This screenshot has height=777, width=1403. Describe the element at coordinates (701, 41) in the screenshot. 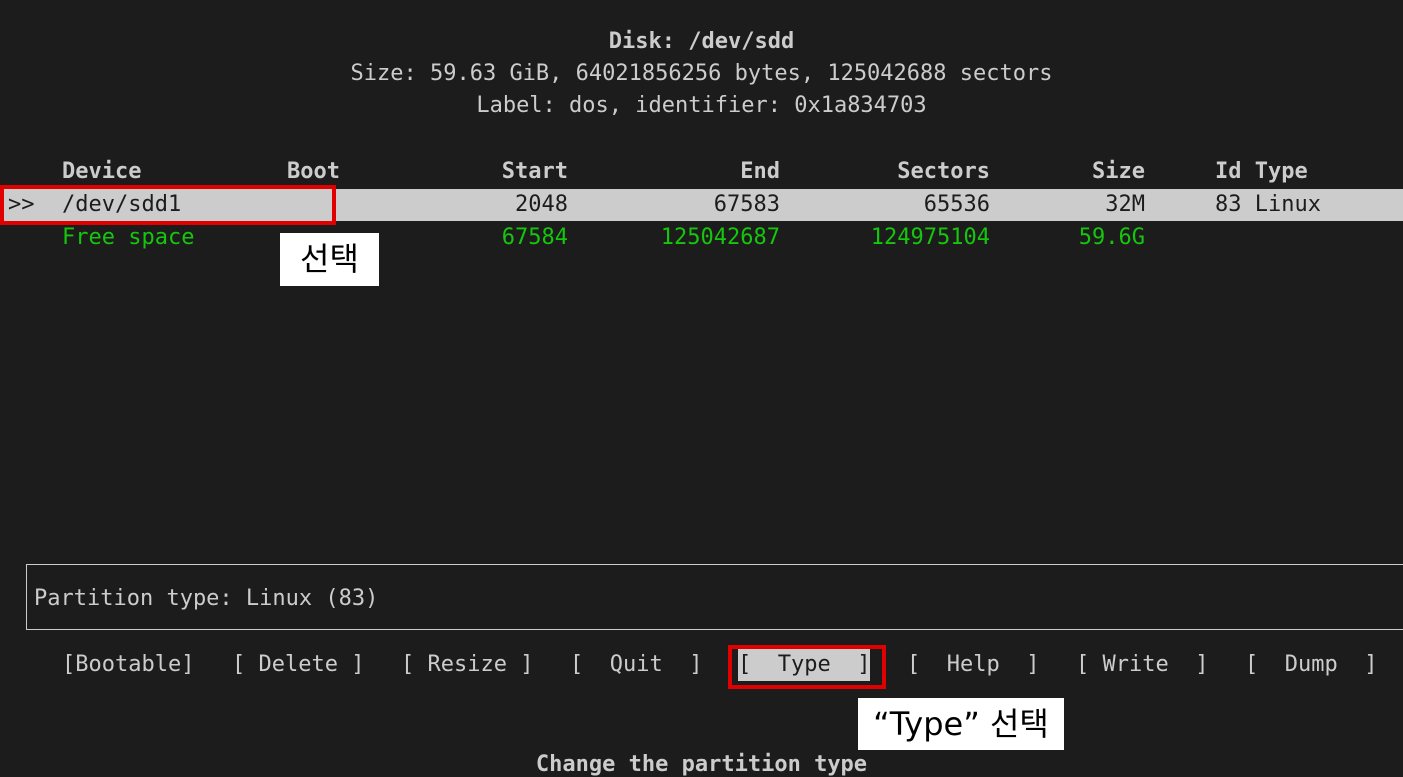

I see `disk-title: Disk: /dev/sdd` at that location.